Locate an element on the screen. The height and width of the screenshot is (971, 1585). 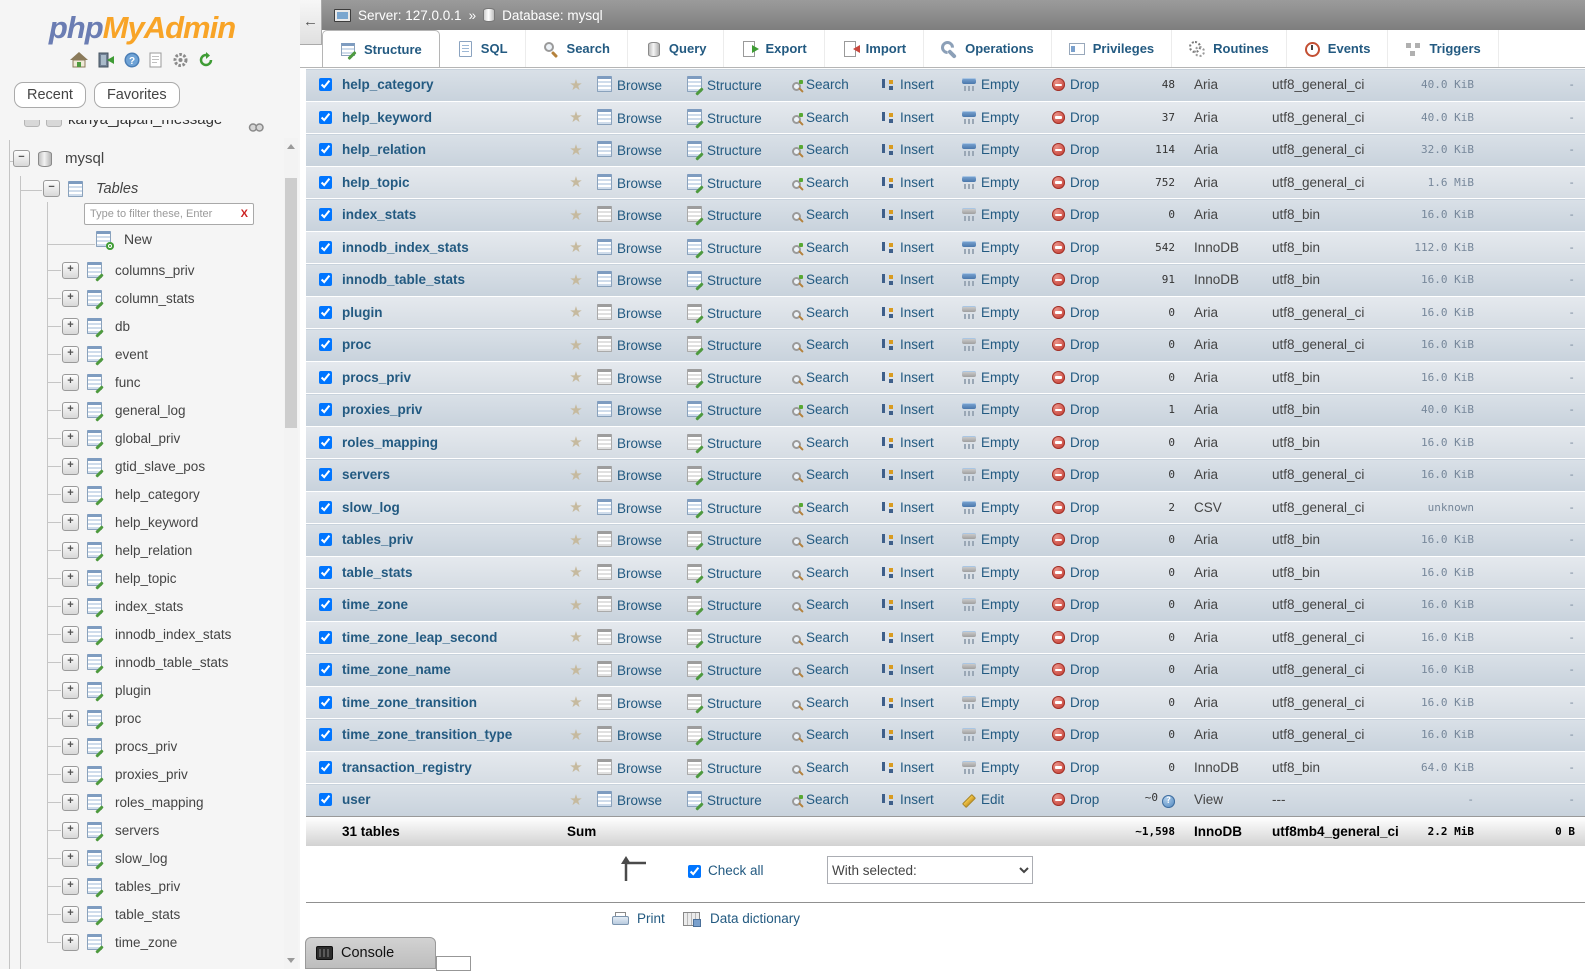
table-name-link: help_topic is located at coordinates (376, 182).